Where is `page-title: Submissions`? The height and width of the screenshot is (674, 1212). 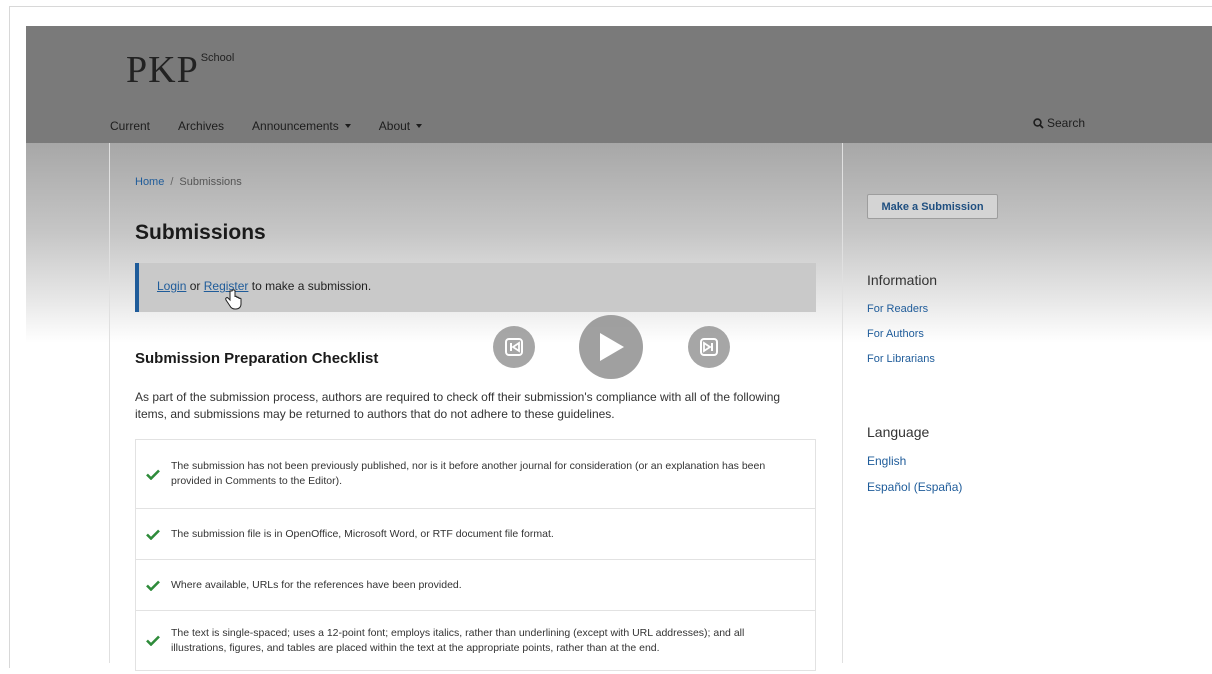
page-title: Submissions is located at coordinates (200, 232).